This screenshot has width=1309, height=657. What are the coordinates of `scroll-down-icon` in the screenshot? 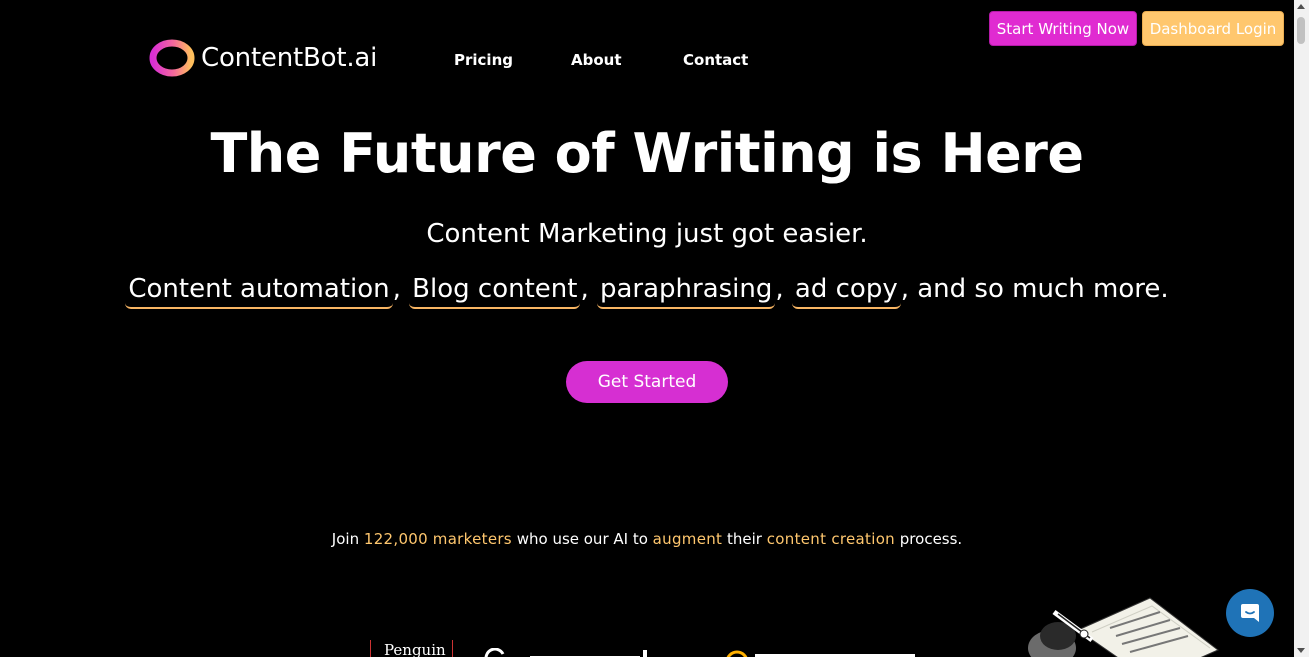 It's located at (1301, 650).